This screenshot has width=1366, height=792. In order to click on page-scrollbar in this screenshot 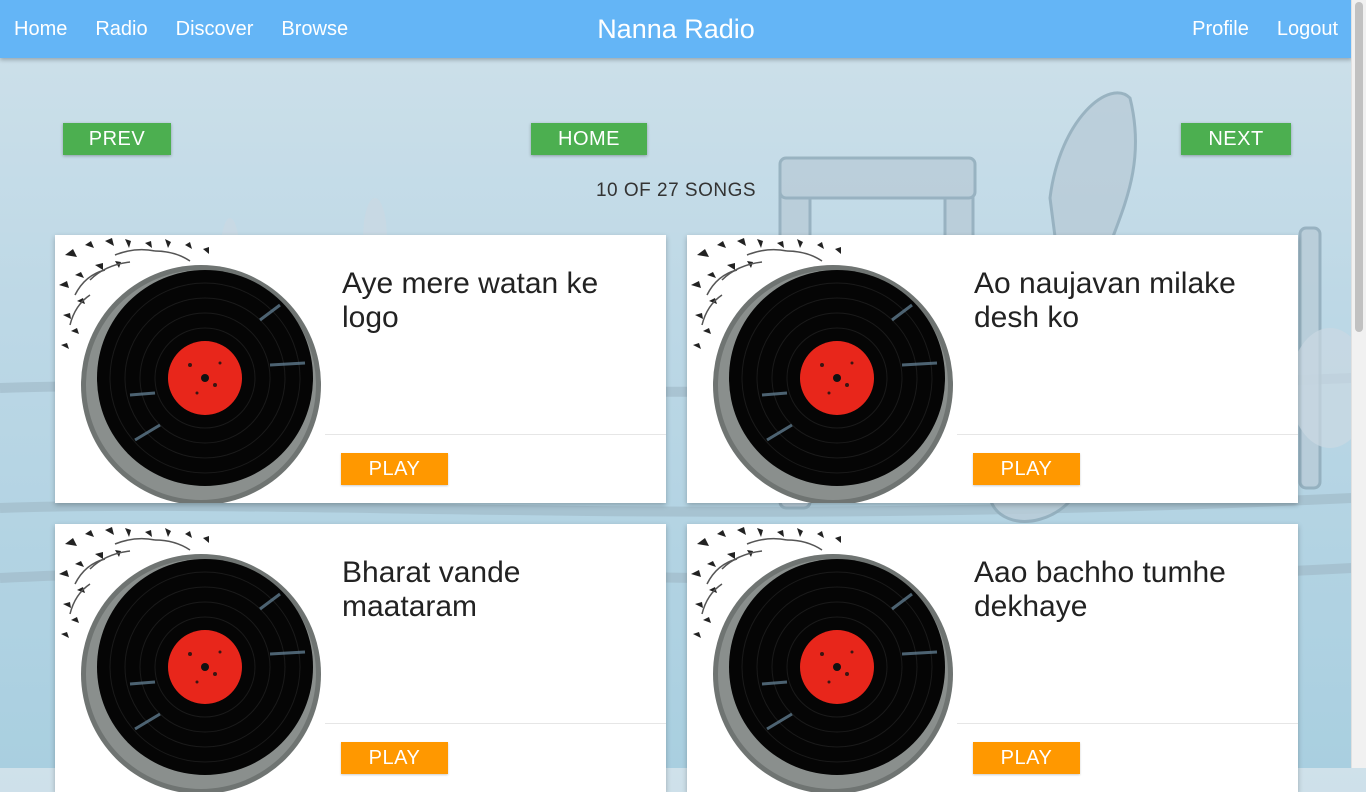, I will do `click(1358, 384)`.